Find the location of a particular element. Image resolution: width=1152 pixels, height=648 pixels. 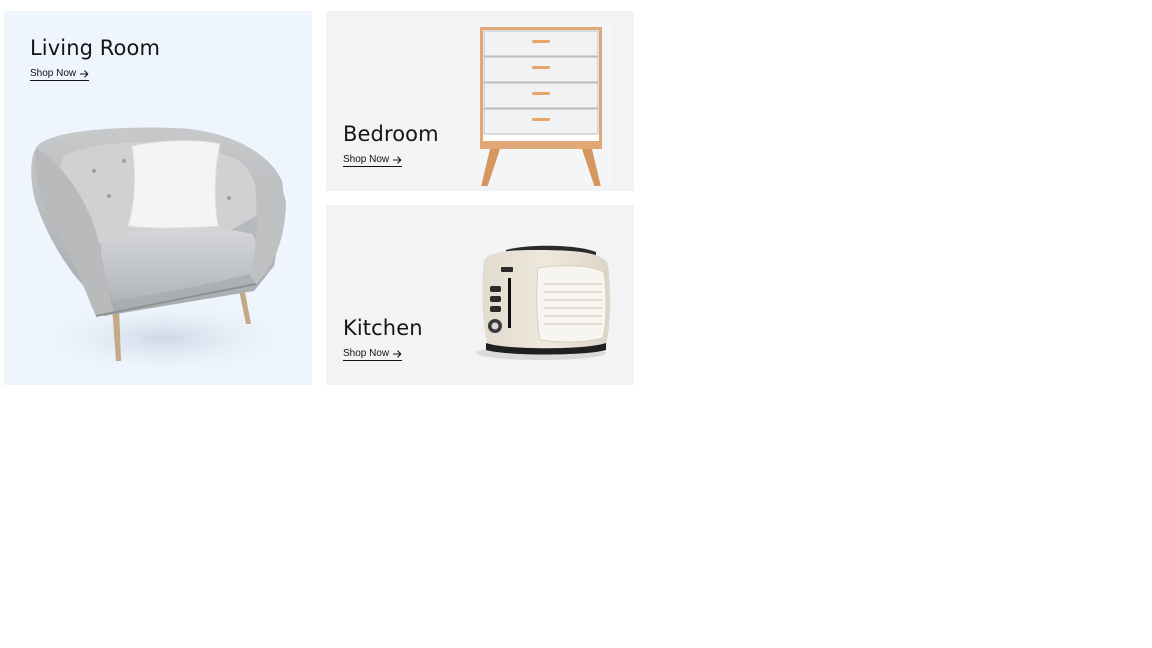

dresser-icon is located at coordinates (542, 103).